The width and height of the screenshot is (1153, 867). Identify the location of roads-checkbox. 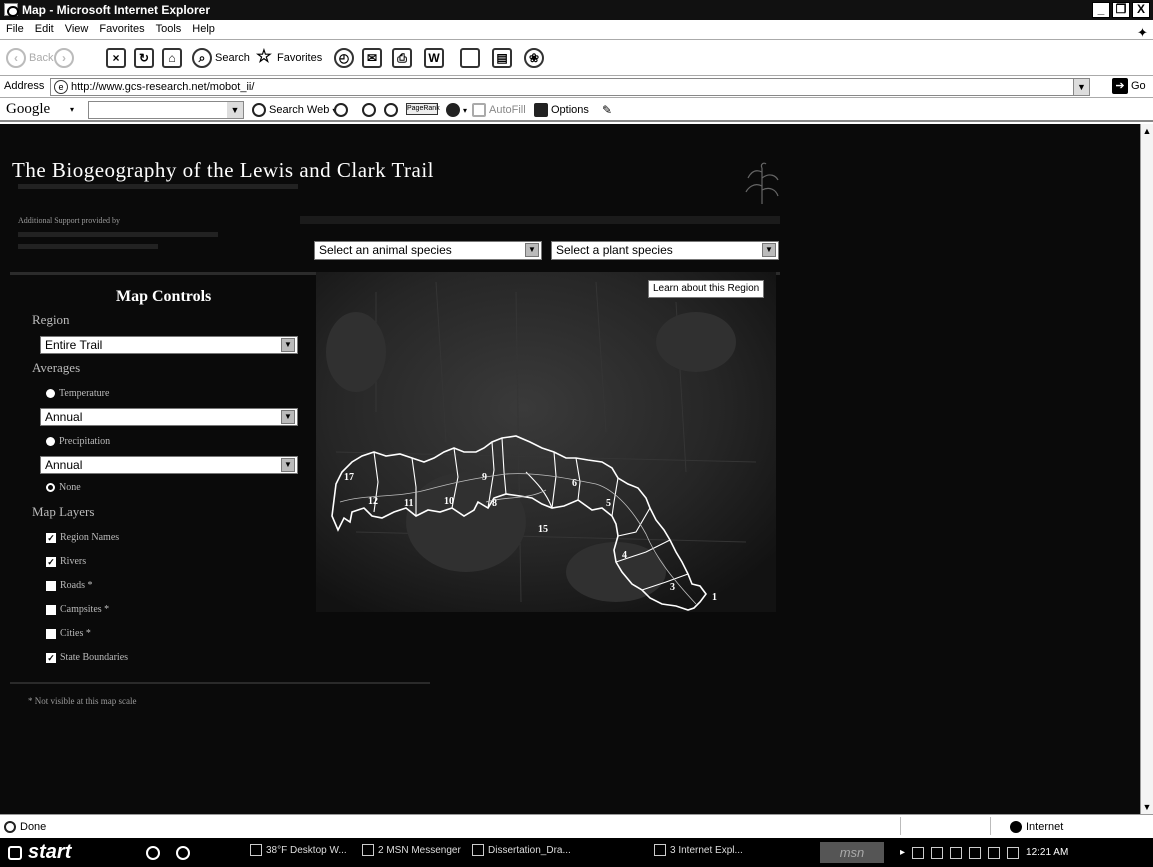
(51, 585).